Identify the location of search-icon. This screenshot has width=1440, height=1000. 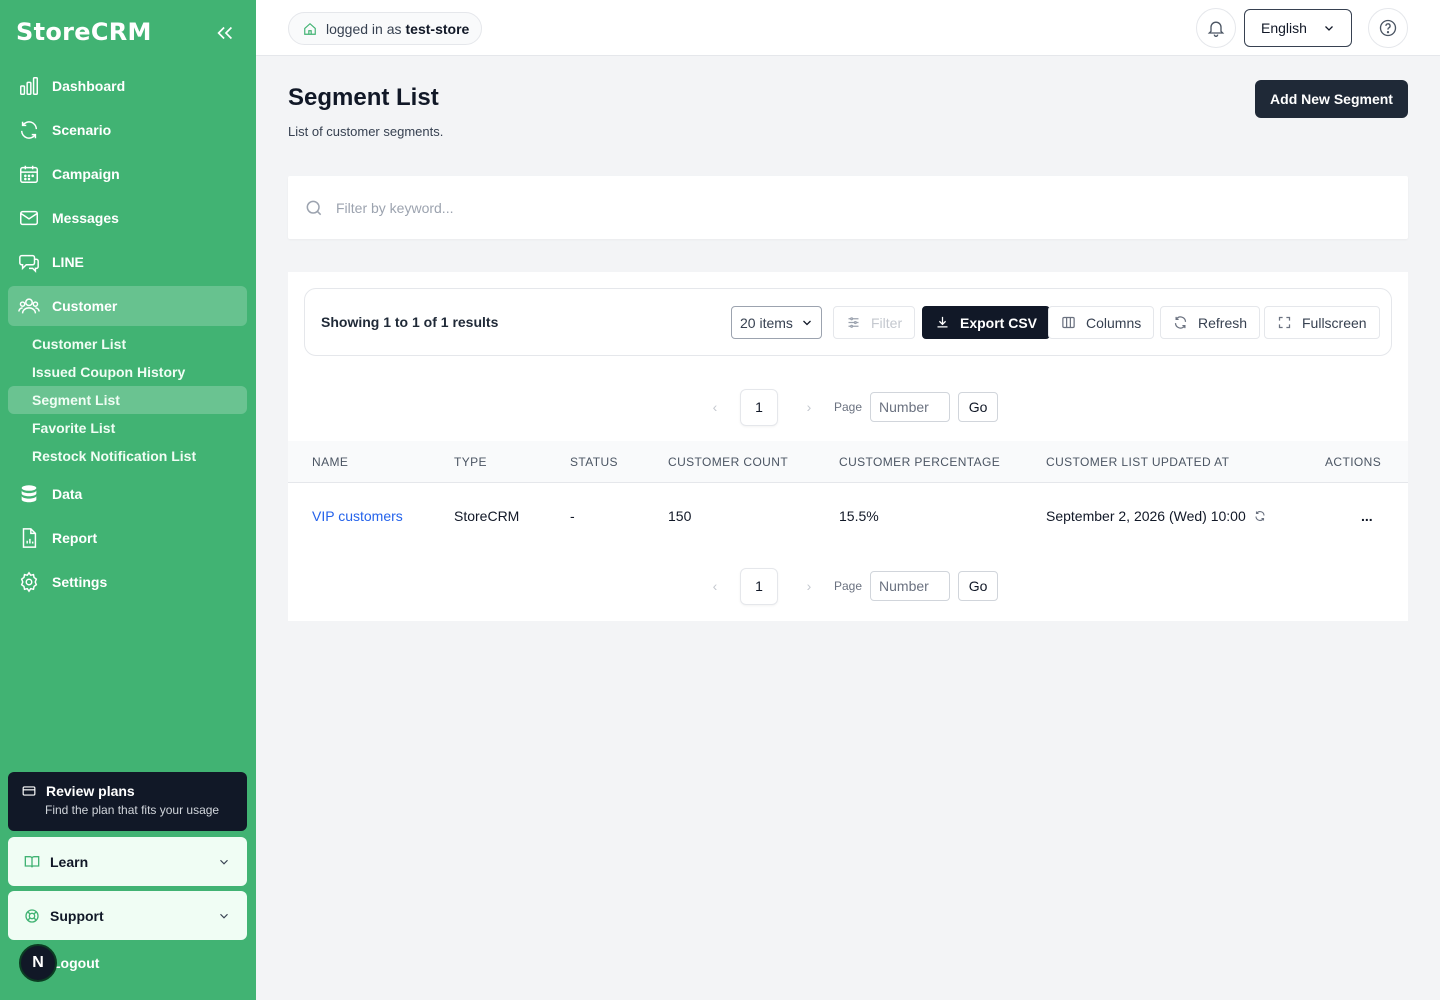
(314, 207).